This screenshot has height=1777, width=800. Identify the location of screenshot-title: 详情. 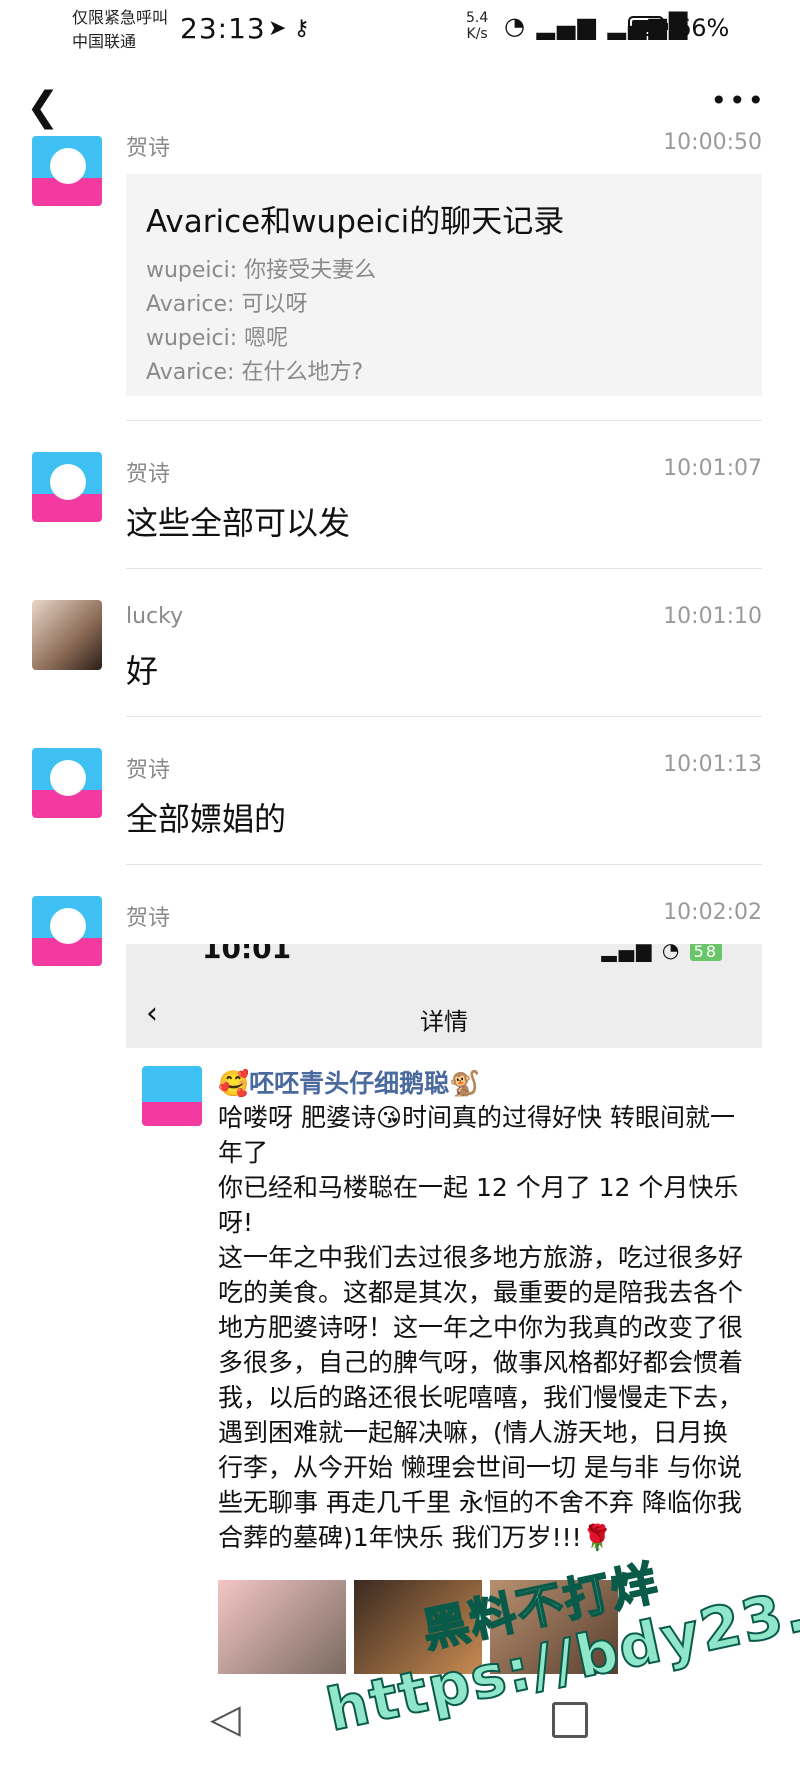
(444, 1022).